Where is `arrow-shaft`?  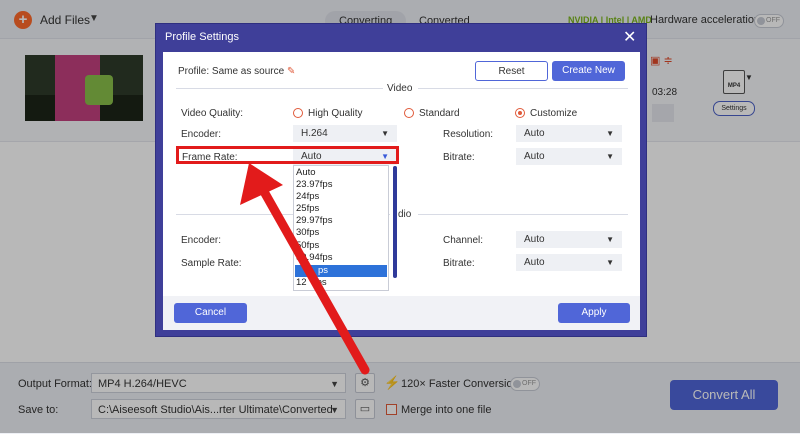
arrow-shaft is located at coordinates (313, 279).